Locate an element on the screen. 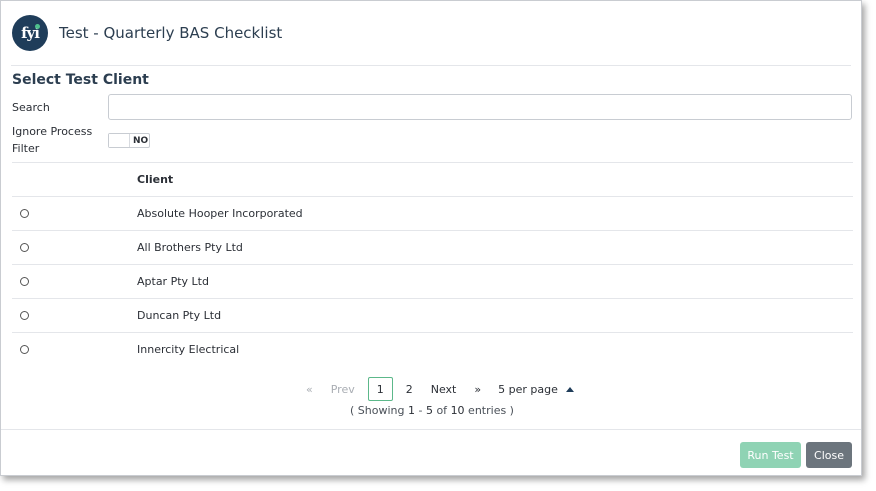  toggle-knob is located at coordinates (119, 140).